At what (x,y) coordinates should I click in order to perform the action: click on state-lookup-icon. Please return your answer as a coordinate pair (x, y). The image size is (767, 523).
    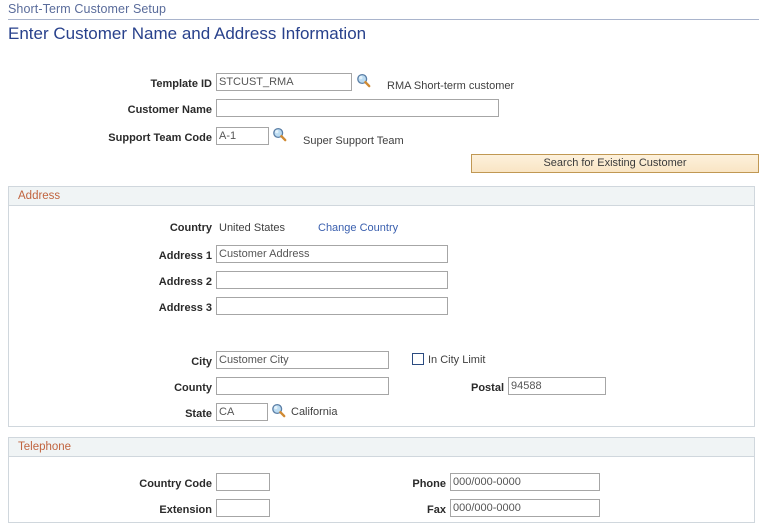
    Looking at the image, I should click on (278, 410).